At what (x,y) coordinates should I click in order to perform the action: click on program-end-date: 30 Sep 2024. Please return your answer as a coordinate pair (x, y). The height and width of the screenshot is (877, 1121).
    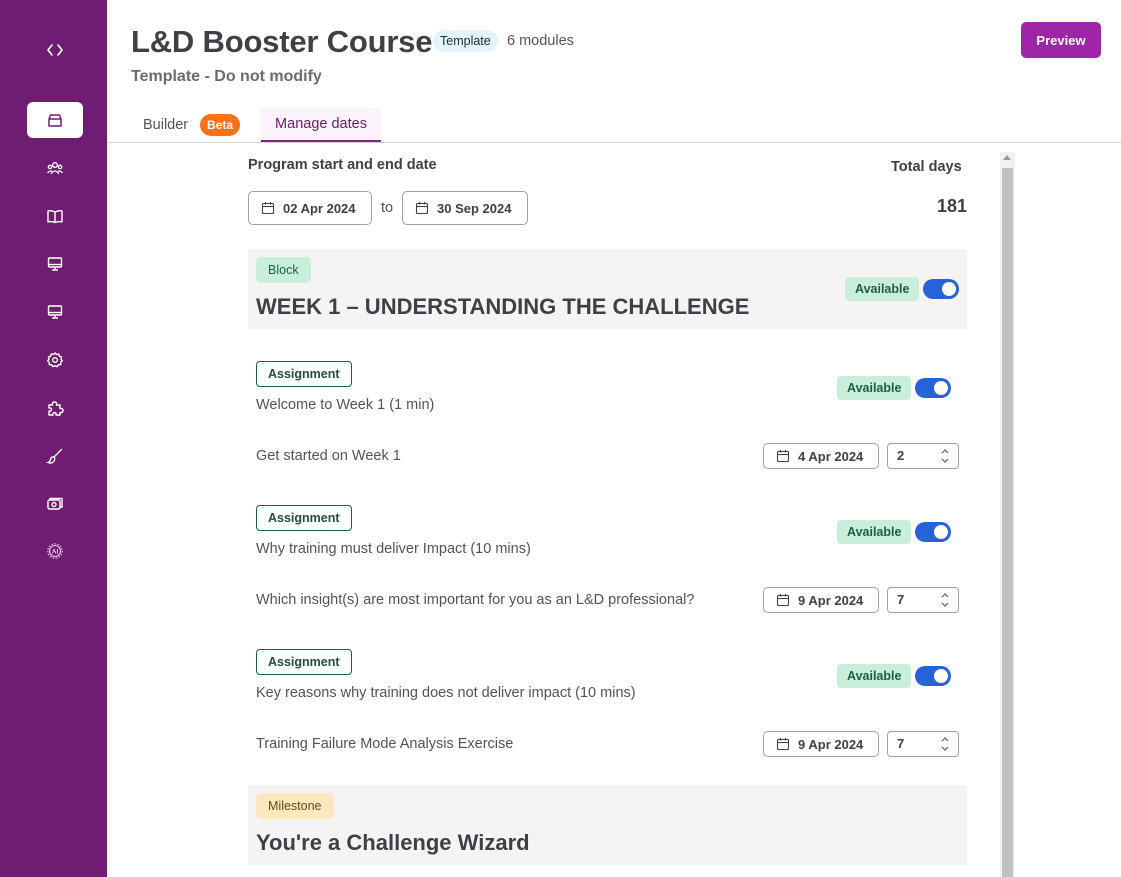
    Looking at the image, I should click on (465, 208).